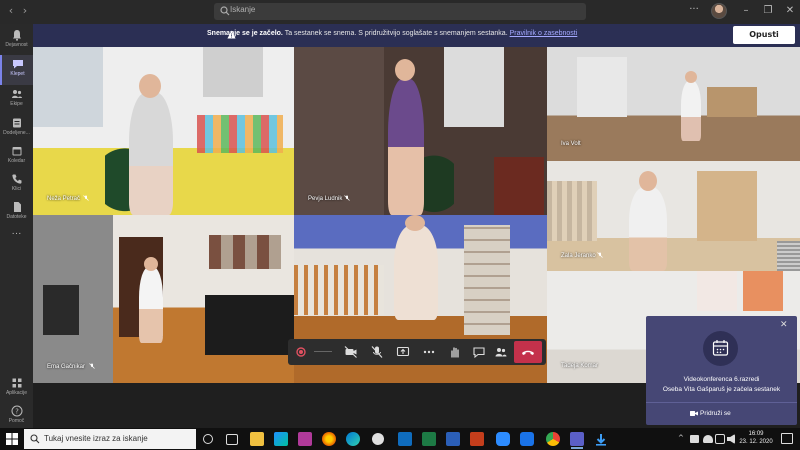 Image resolution: width=800 pixels, height=450 pixels. What do you see at coordinates (694, 439) in the screenshot?
I see `battery-icon` at bounding box center [694, 439].